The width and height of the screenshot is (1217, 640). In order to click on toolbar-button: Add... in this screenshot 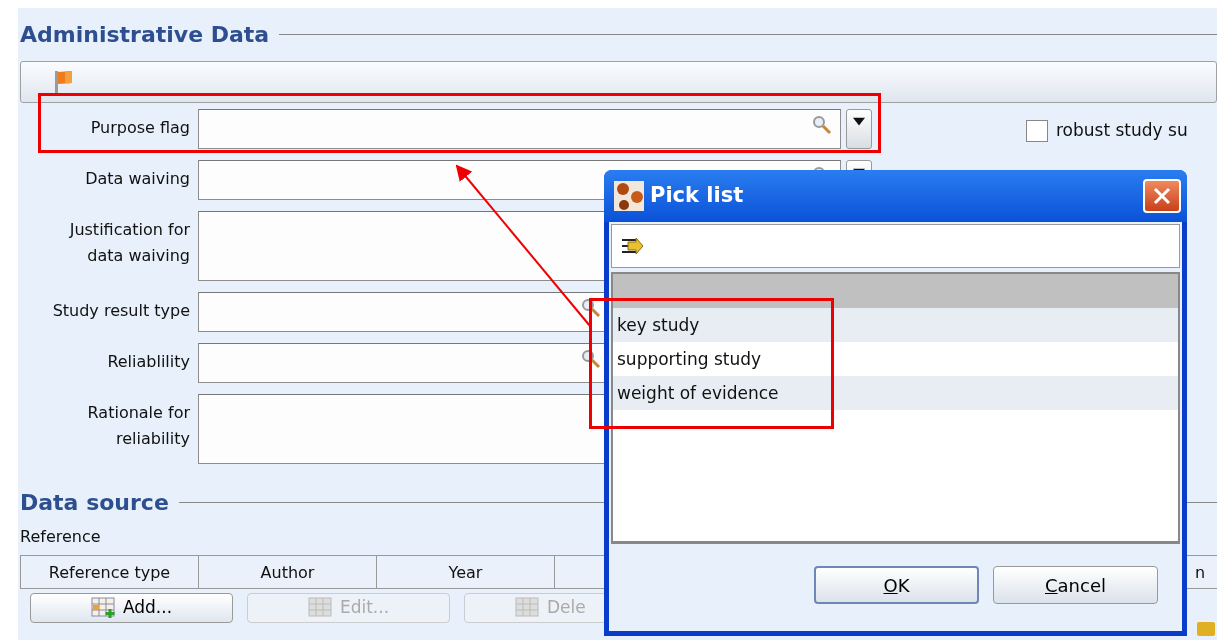, I will do `click(131, 608)`.